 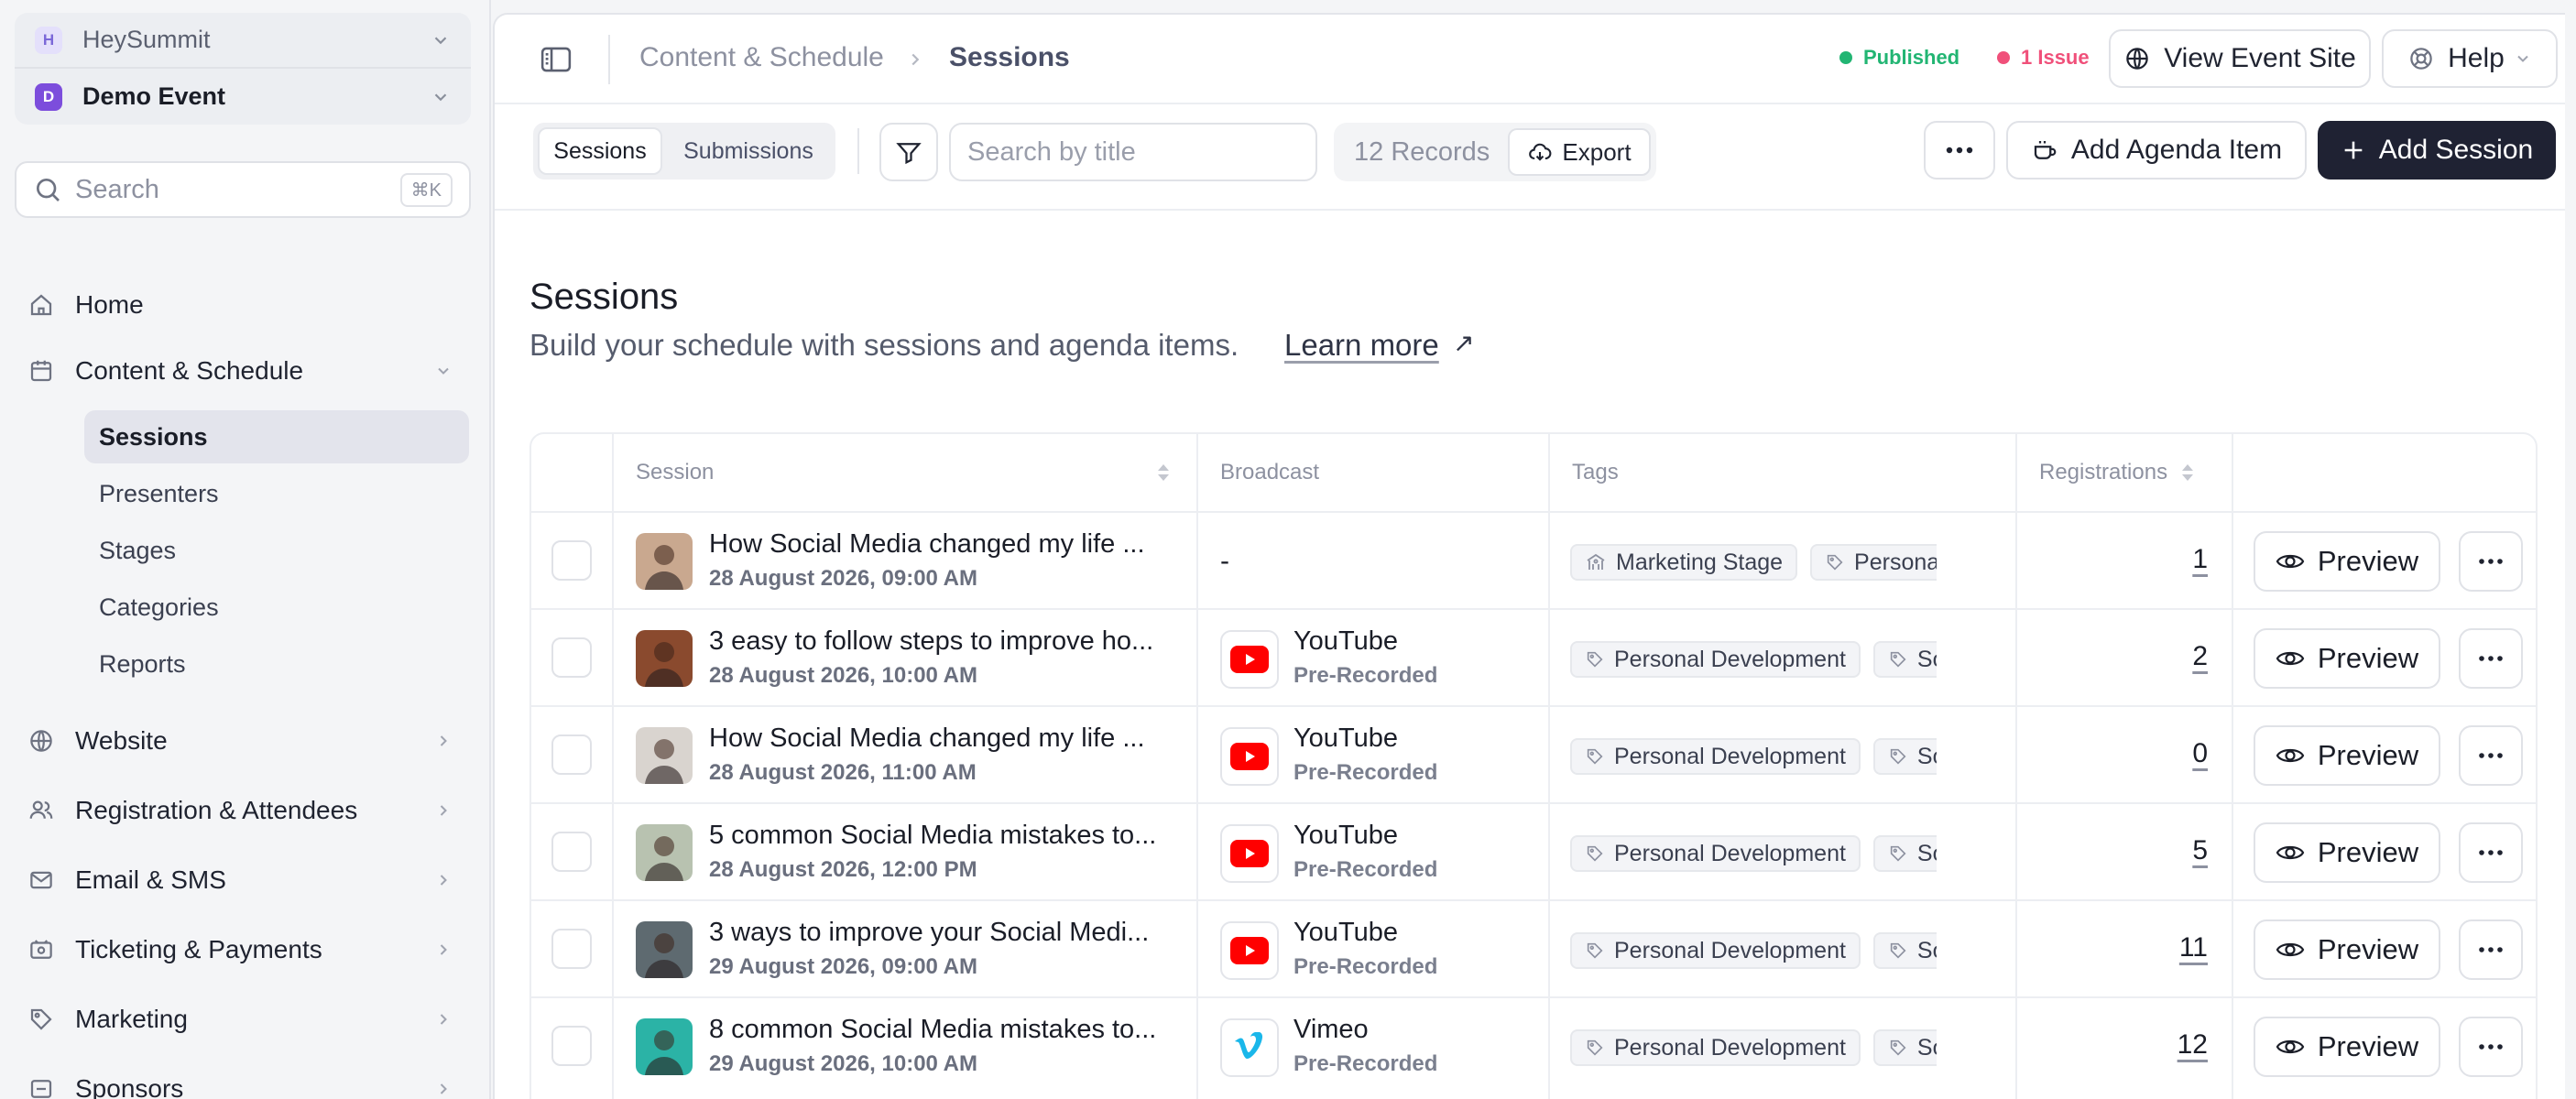 I want to click on chevron-right-icon, so click(x=444, y=880).